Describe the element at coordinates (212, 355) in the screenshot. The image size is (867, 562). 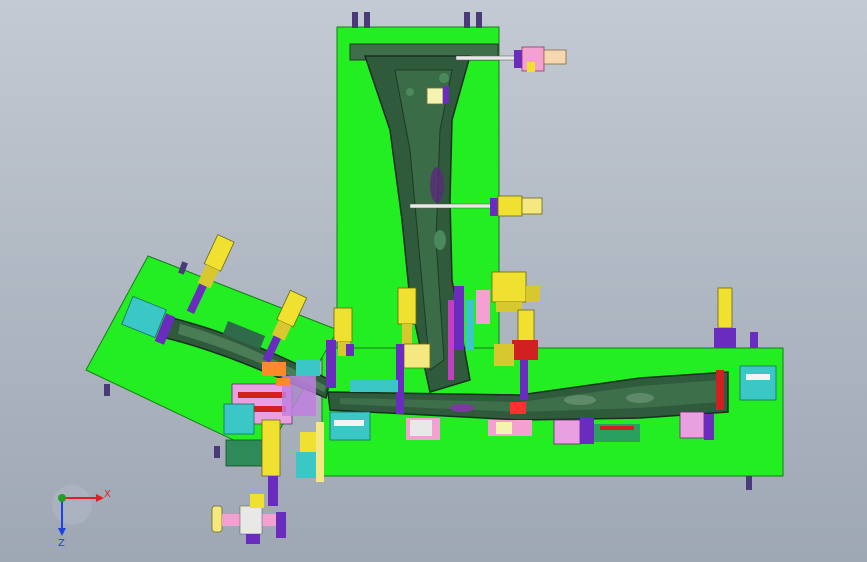
I see `base-plate-angled` at that location.